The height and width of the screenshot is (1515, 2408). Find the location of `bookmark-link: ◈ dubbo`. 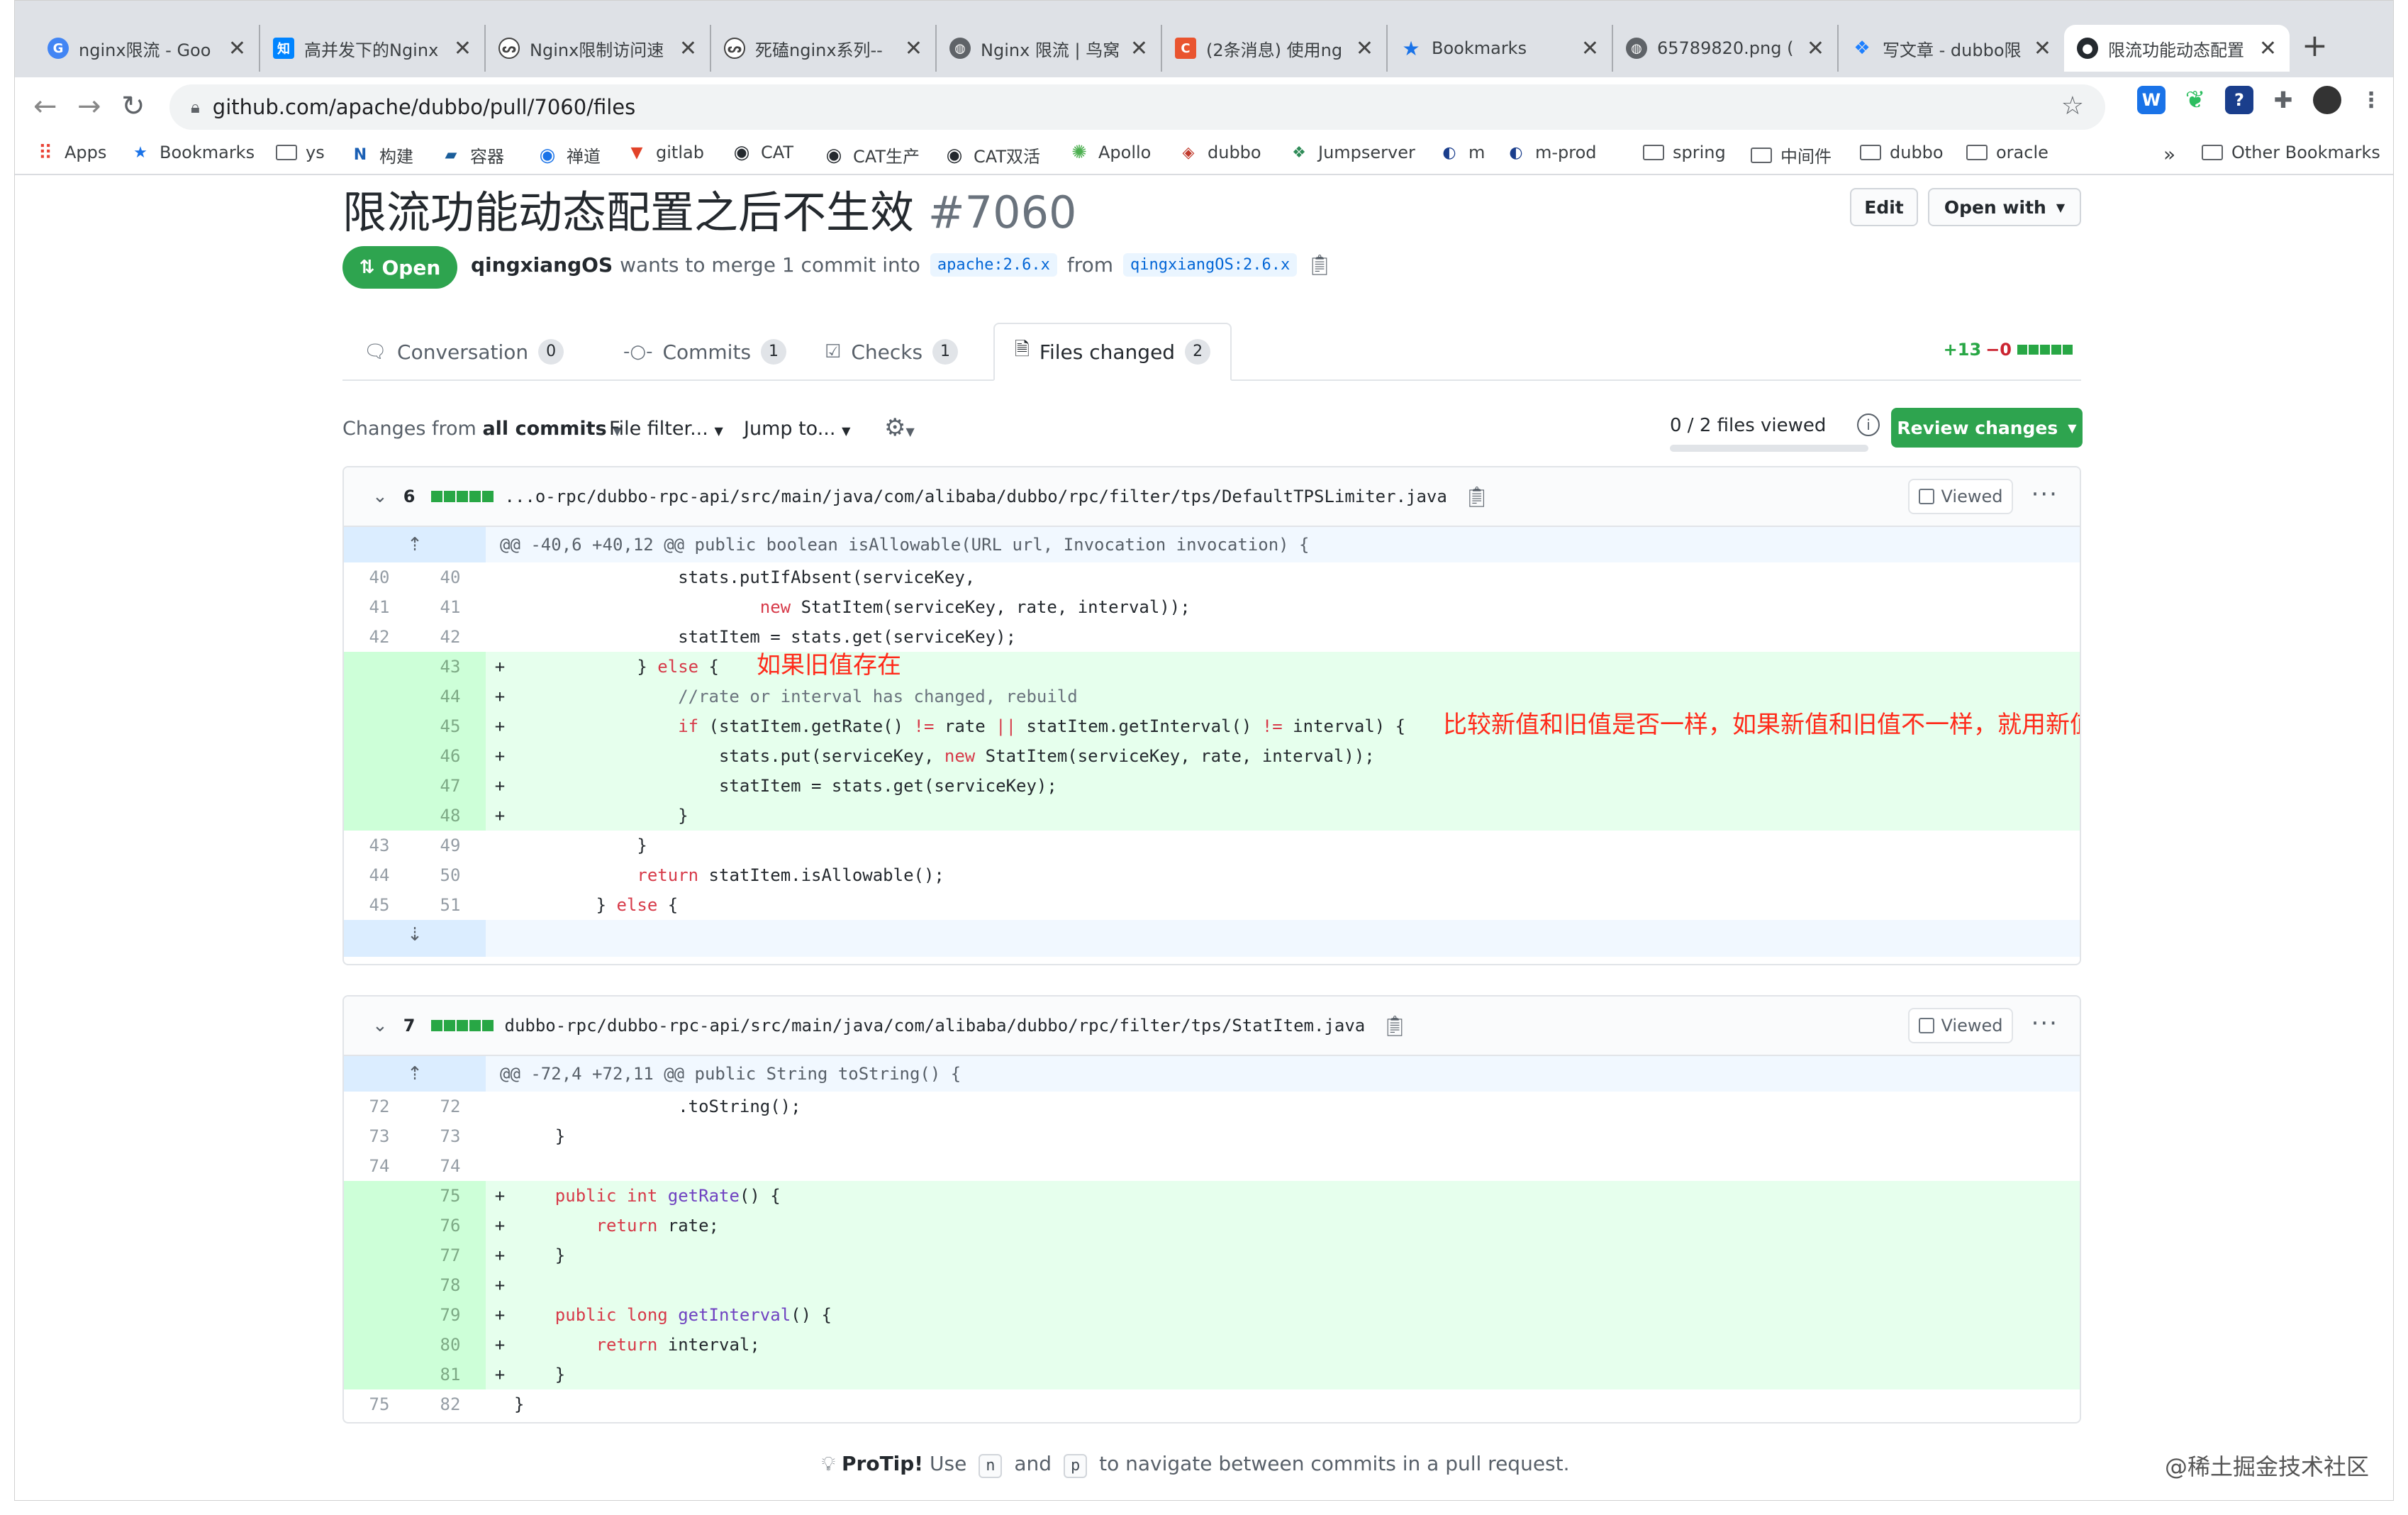

bookmark-link: ◈ dubbo is located at coordinates (1219, 152).